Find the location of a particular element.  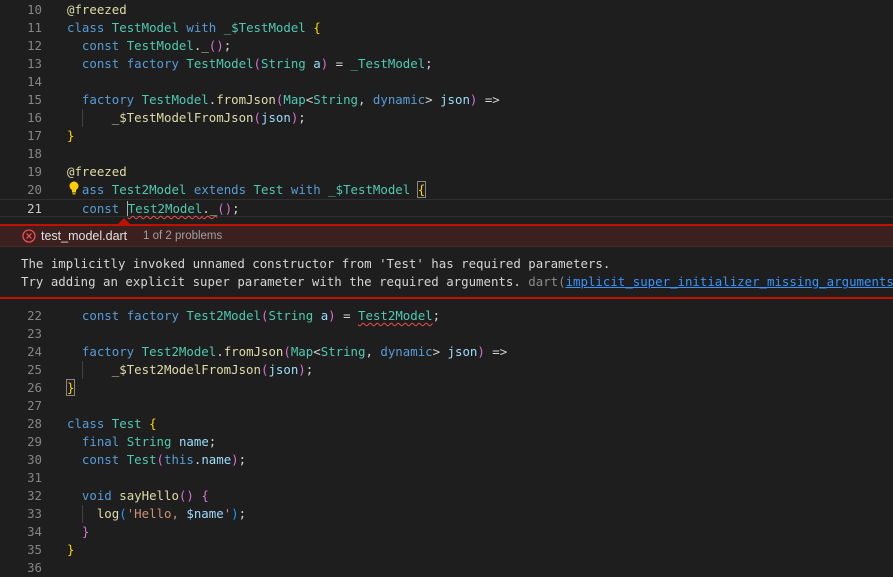

line-code: const TestModel._(); is located at coordinates (149, 46).